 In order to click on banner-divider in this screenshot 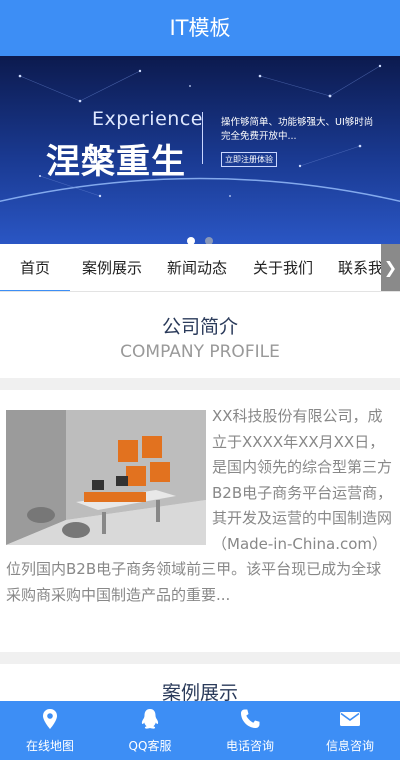, I will do `click(202, 138)`.